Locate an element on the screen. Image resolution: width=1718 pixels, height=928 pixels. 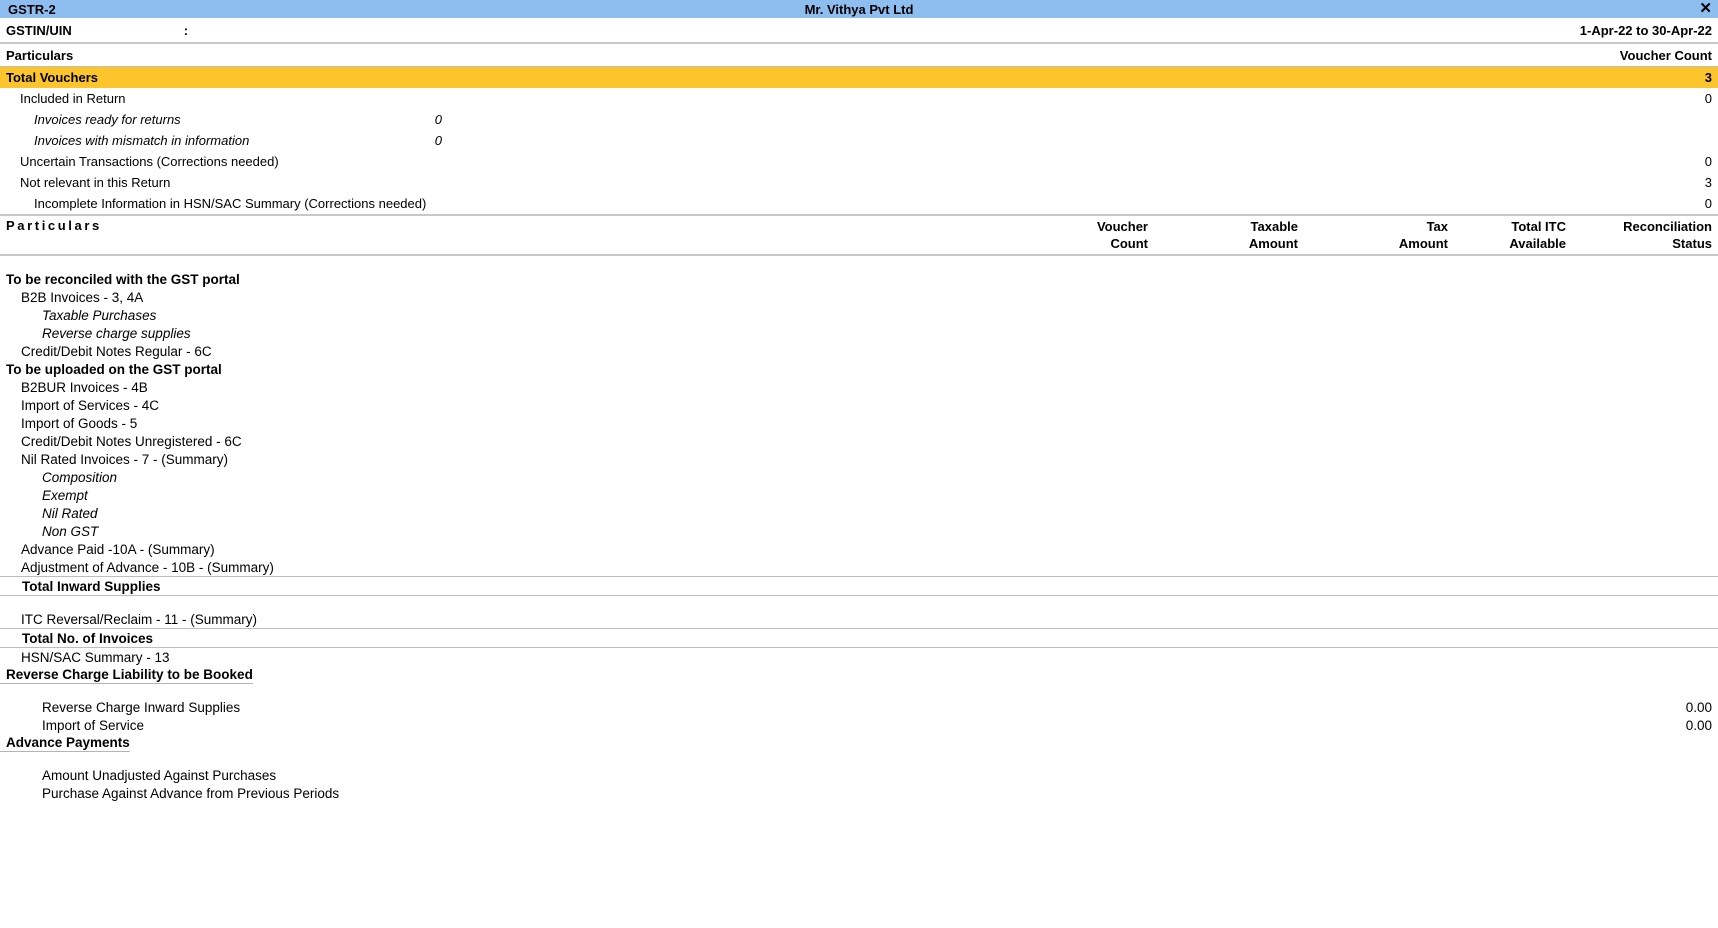
table-row: Import of Service 0.00 is located at coordinates (859, 725).